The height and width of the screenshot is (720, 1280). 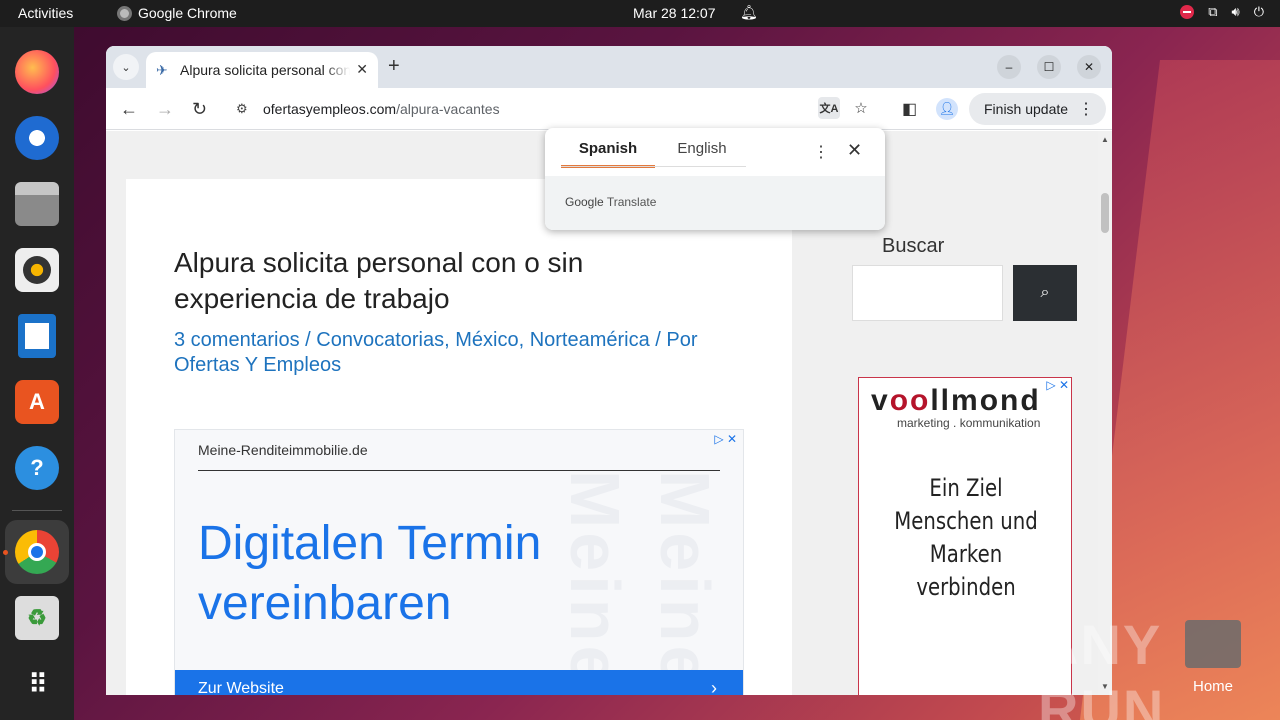 I want to click on chrome-icon, so click(x=37, y=552).